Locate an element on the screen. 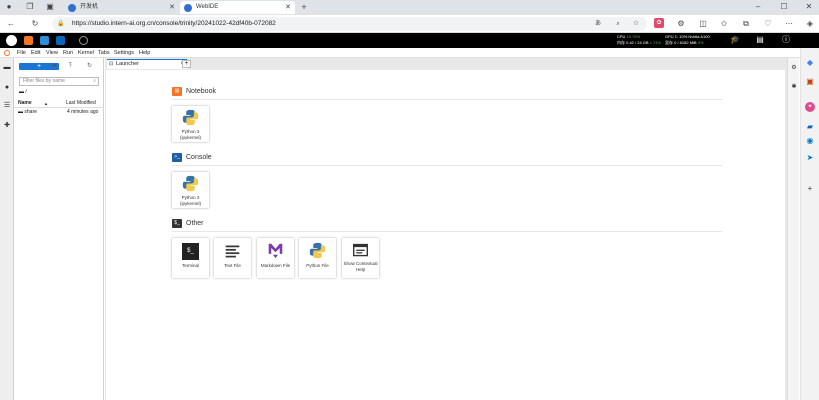  new-folder-icon: ▰ is located at coordinates (54, 66).